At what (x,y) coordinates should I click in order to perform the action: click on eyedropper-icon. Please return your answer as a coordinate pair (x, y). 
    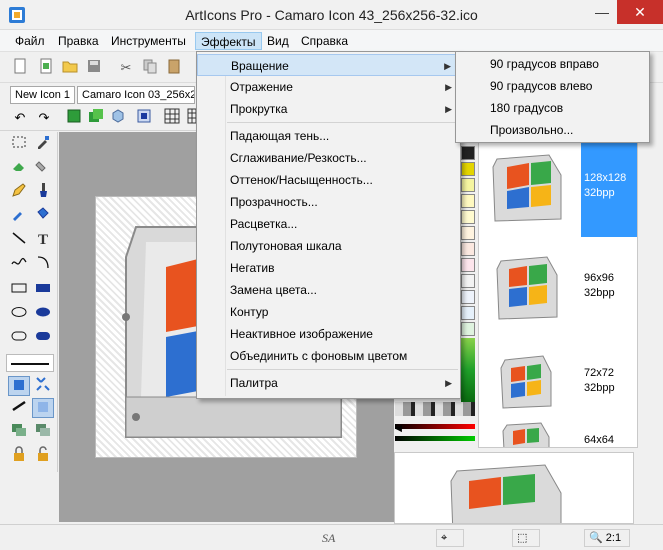
    Looking at the image, I should click on (43, 144).